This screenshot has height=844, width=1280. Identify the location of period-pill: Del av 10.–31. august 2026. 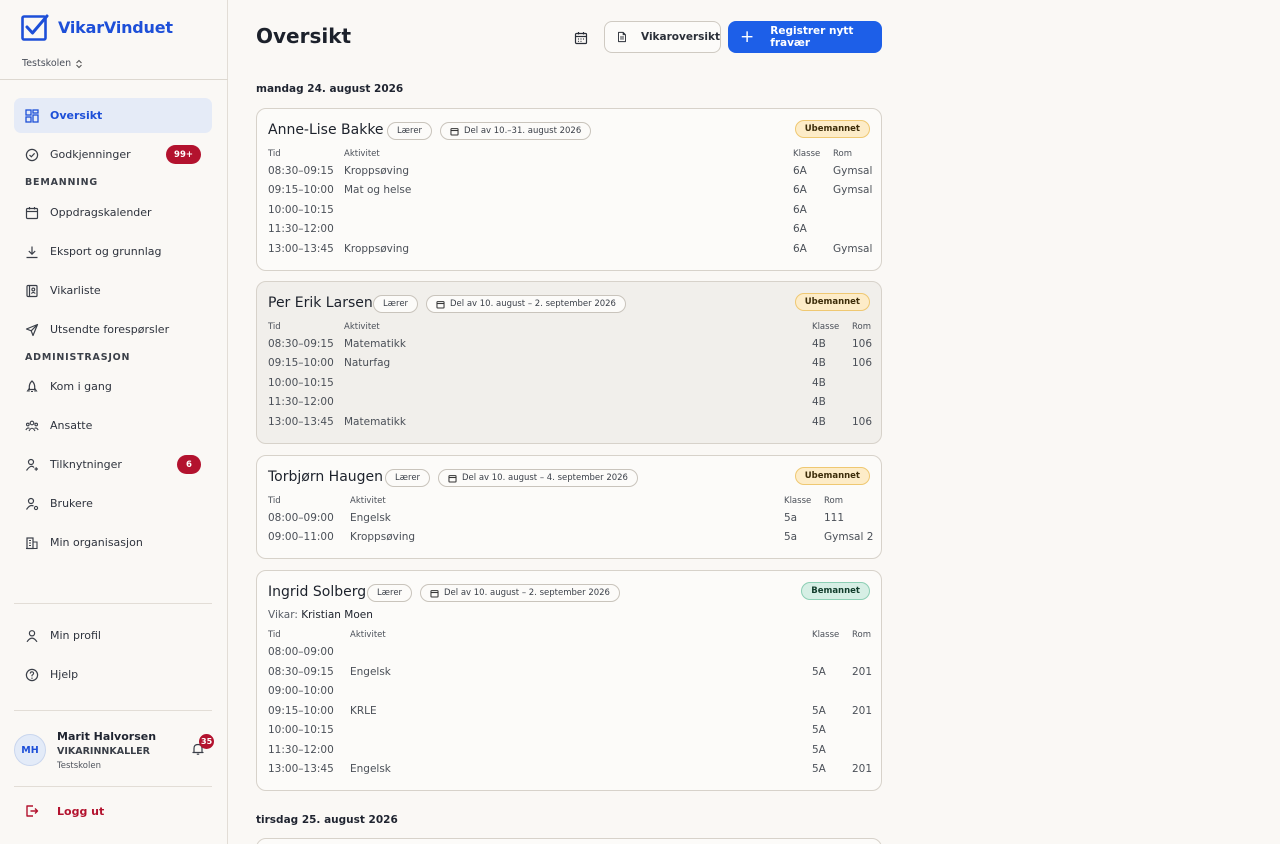
(516, 131).